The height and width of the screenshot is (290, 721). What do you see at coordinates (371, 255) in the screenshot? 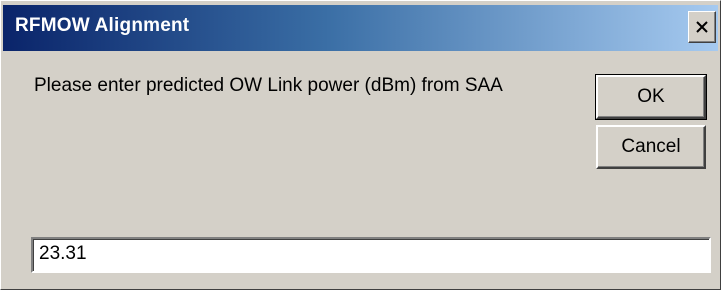
I see `power-input: 23.31` at bounding box center [371, 255].